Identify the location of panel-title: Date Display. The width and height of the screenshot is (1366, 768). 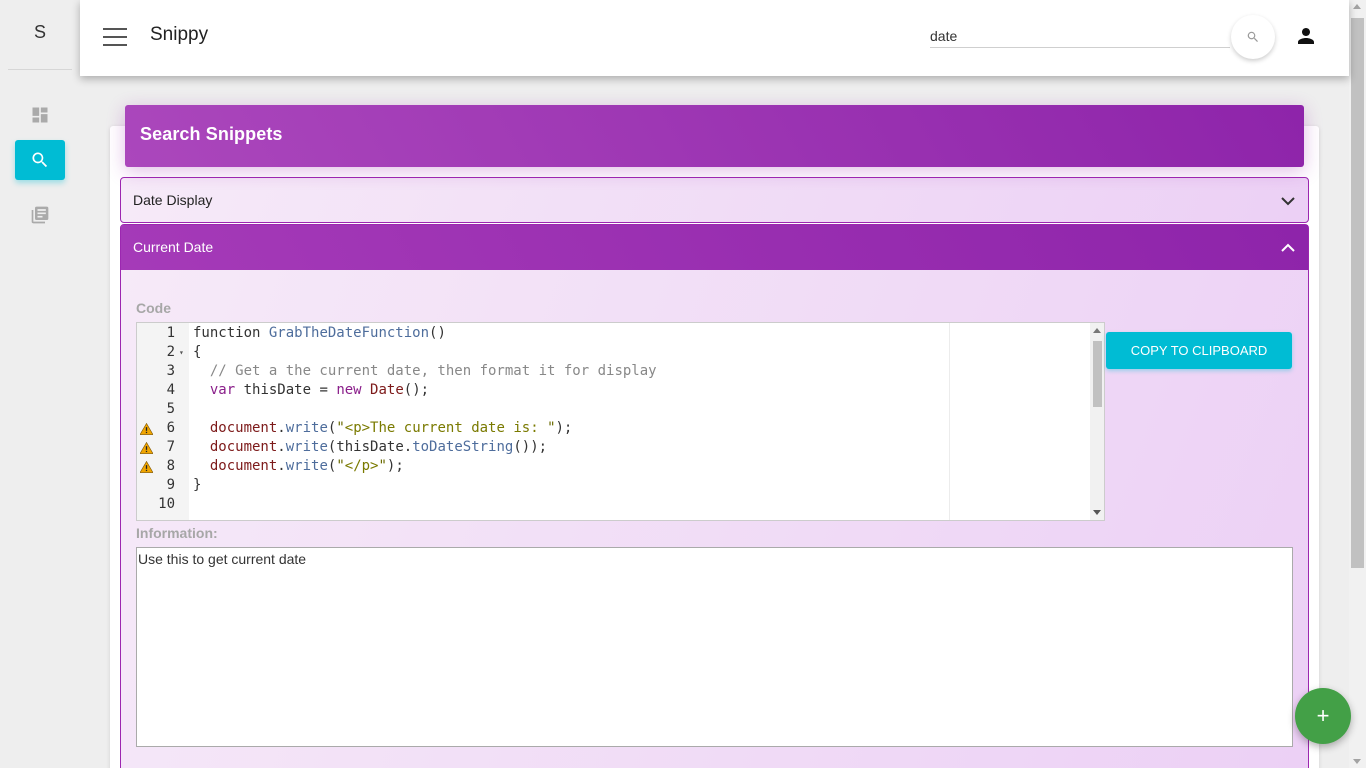
(173, 200).